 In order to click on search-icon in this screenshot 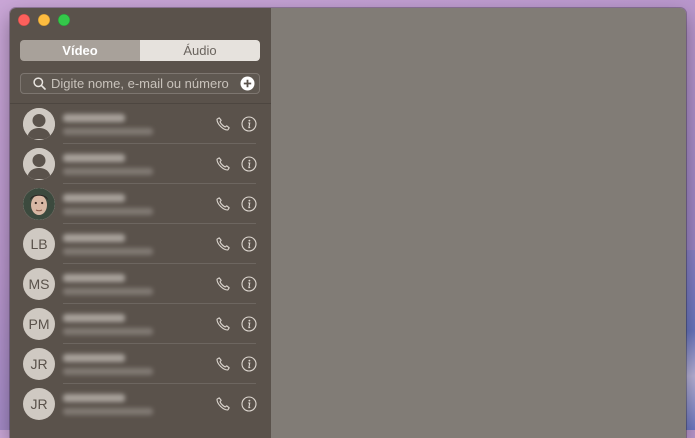, I will do `click(39, 84)`.